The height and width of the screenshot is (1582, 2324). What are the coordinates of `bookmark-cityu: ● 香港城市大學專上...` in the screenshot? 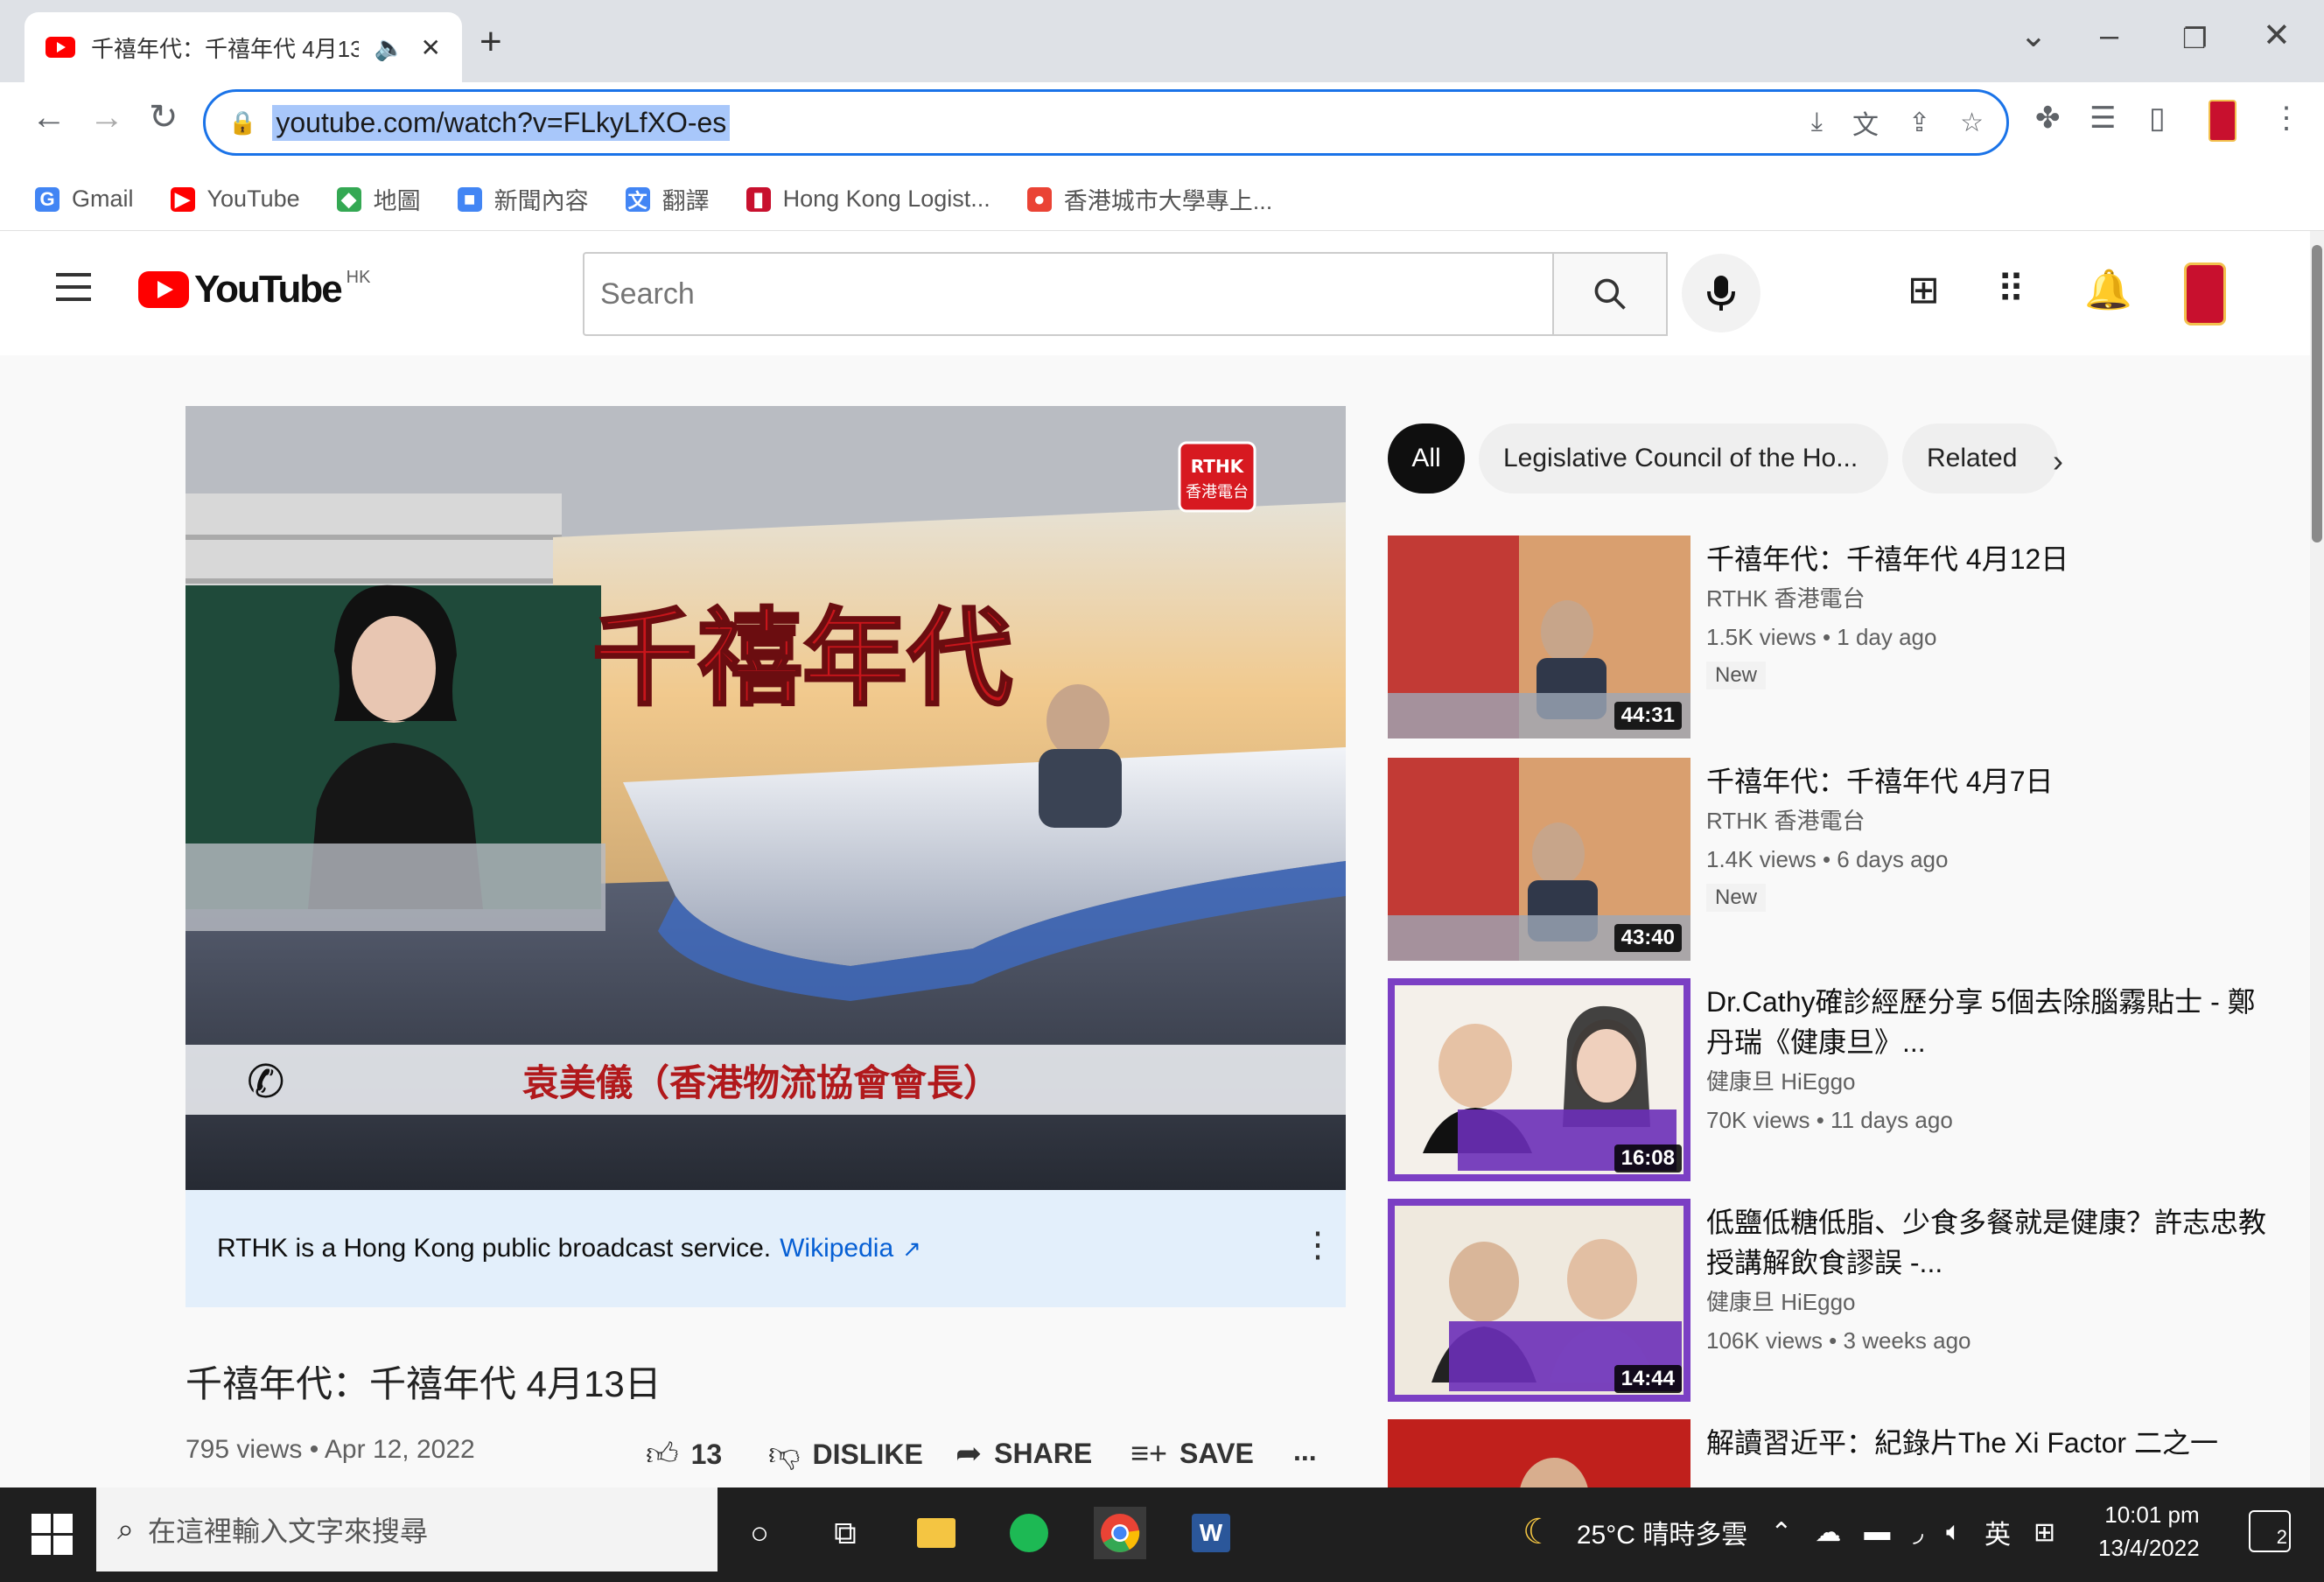 It's located at (1149, 199).